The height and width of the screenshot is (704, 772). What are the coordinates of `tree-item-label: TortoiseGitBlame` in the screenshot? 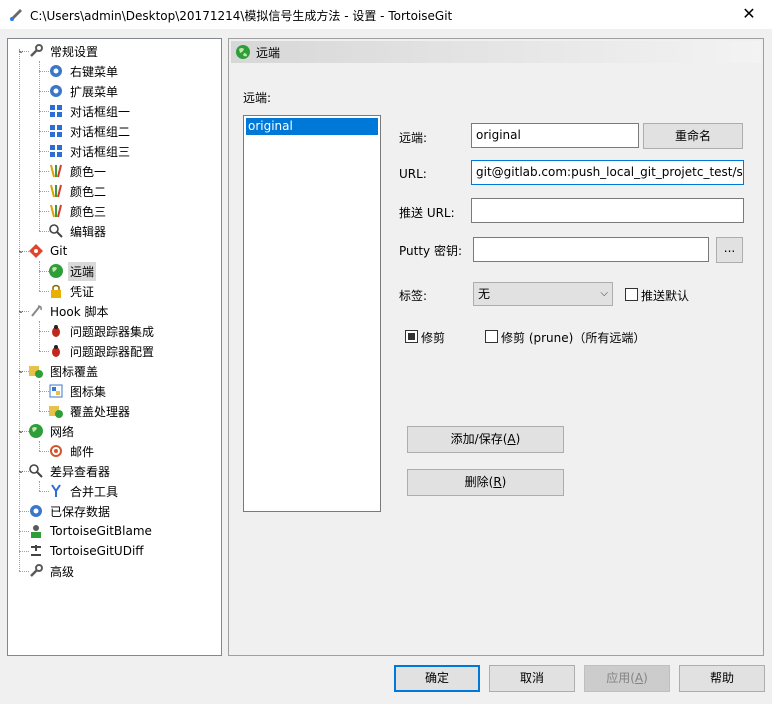 It's located at (101, 531).